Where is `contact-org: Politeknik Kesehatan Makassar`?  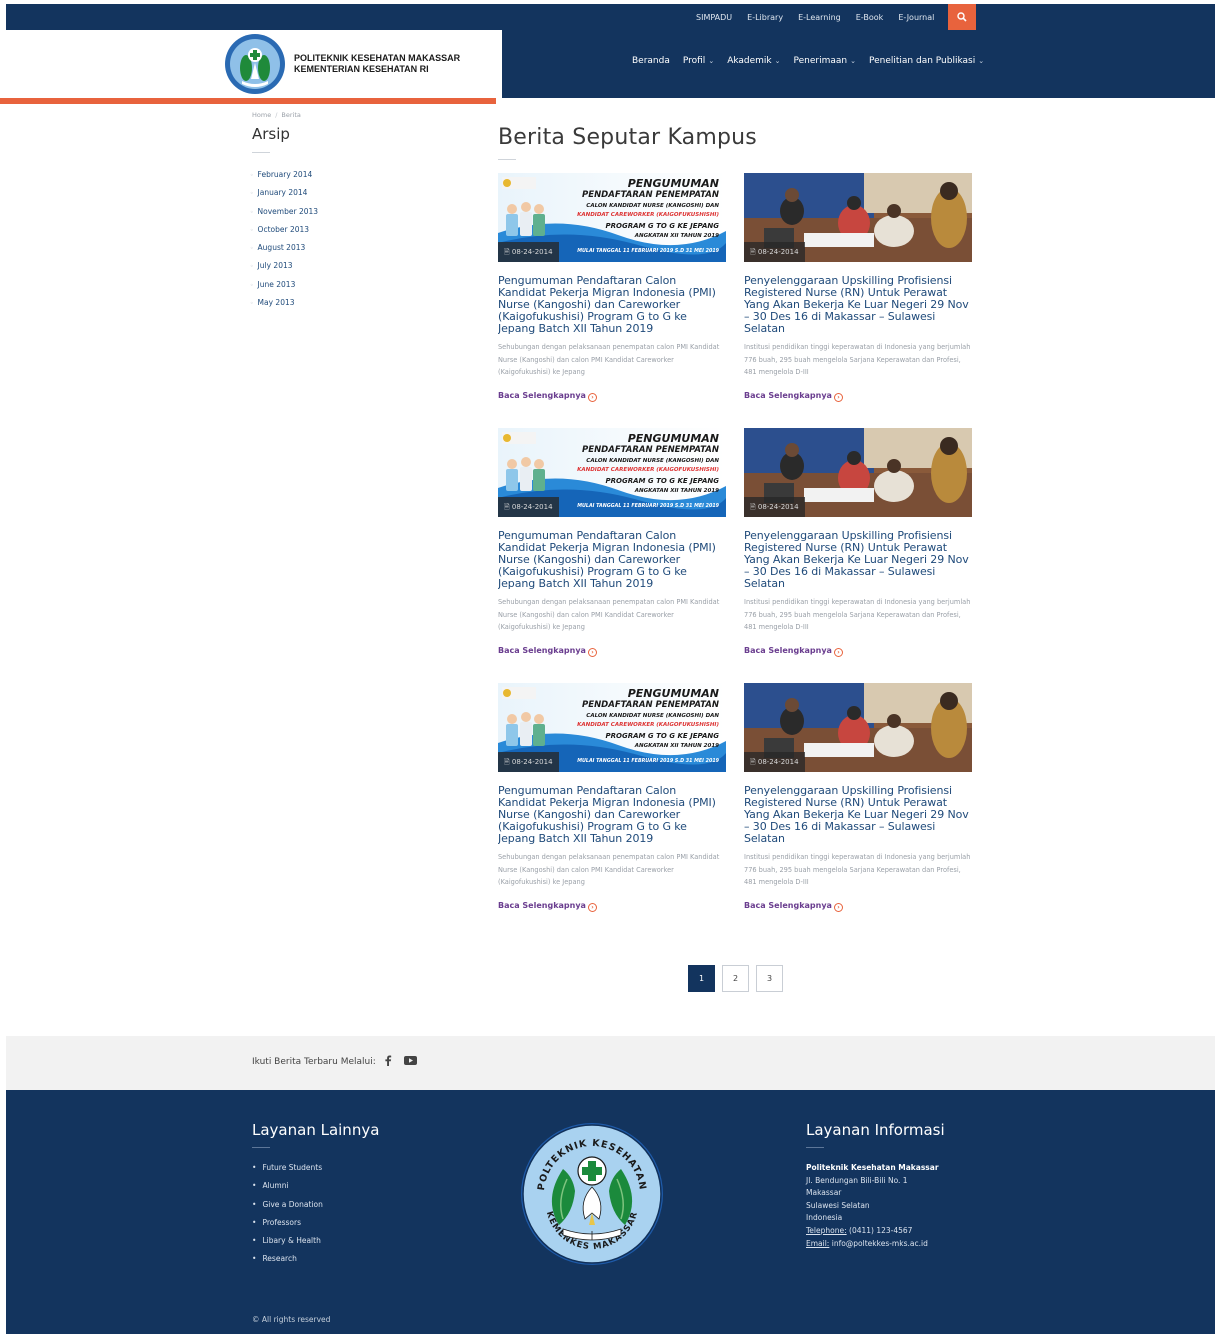
contact-org: Politeknik Kesehatan Makassar is located at coordinates (872, 1167).